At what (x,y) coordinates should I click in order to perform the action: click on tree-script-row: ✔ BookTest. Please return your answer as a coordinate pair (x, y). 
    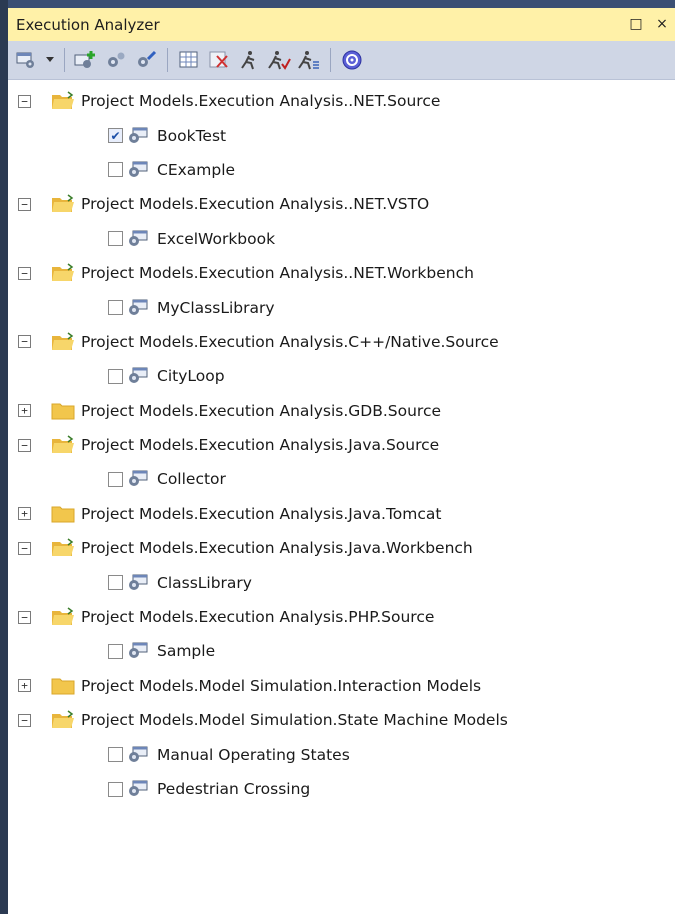
    Looking at the image, I should click on (341, 135).